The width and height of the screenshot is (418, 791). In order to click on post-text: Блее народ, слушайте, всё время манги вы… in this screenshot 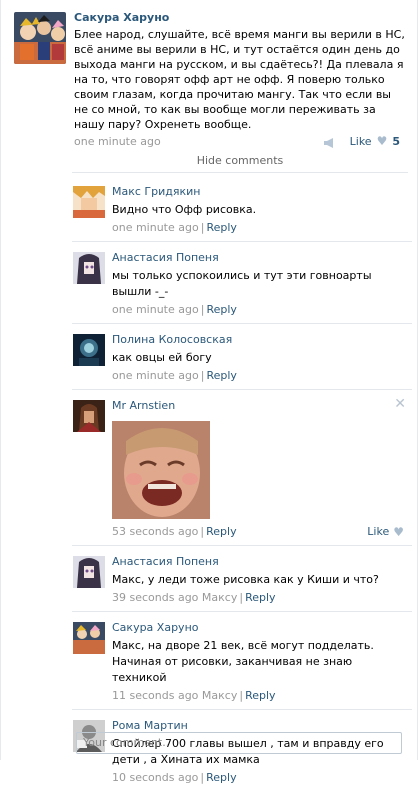, I will do `click(239, 79)`.